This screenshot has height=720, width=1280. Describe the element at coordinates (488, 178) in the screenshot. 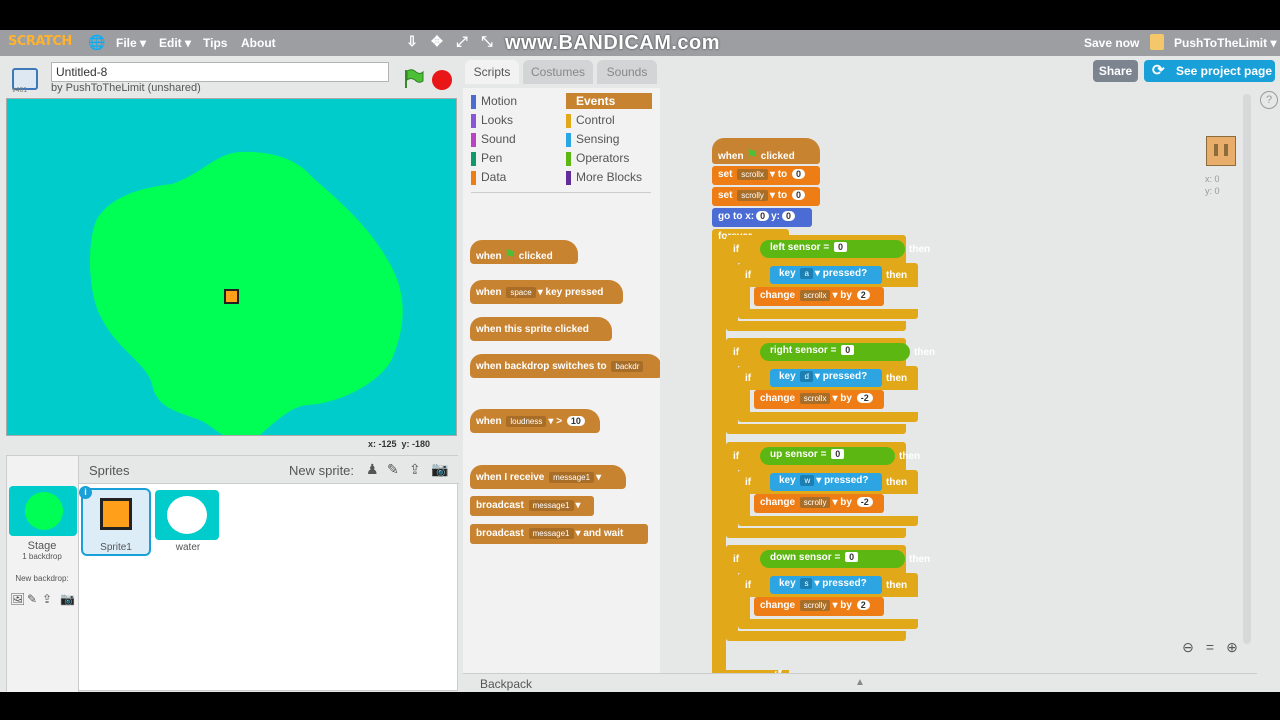

I see `category-data: Data` at that location.